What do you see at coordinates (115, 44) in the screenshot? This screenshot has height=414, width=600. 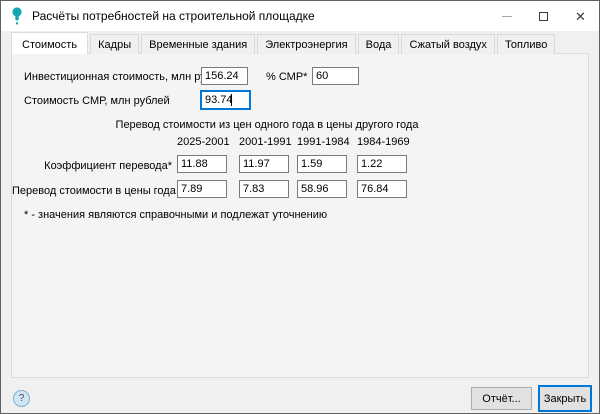 I see `tab-personnel: Кадры` at bounding box center [115, 44].